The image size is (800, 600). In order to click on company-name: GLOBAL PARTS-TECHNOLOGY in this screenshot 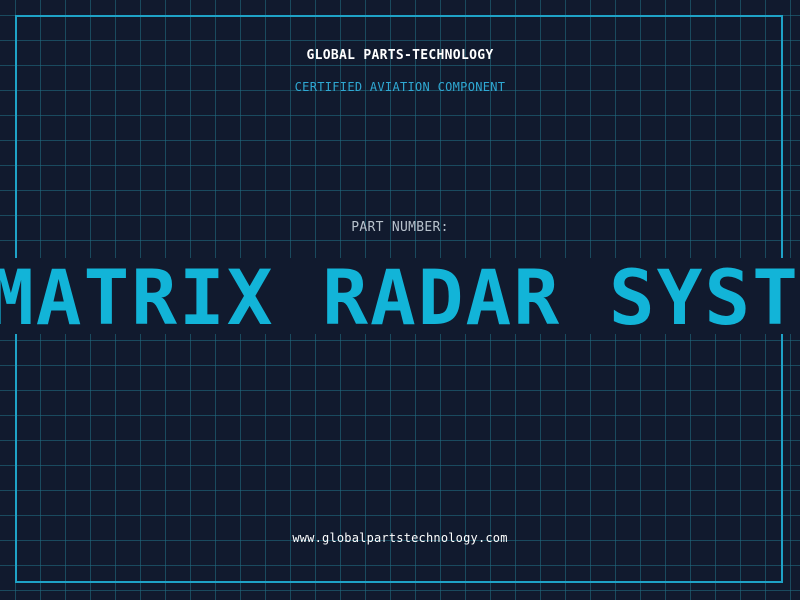, I will do `click(400, 55)`.